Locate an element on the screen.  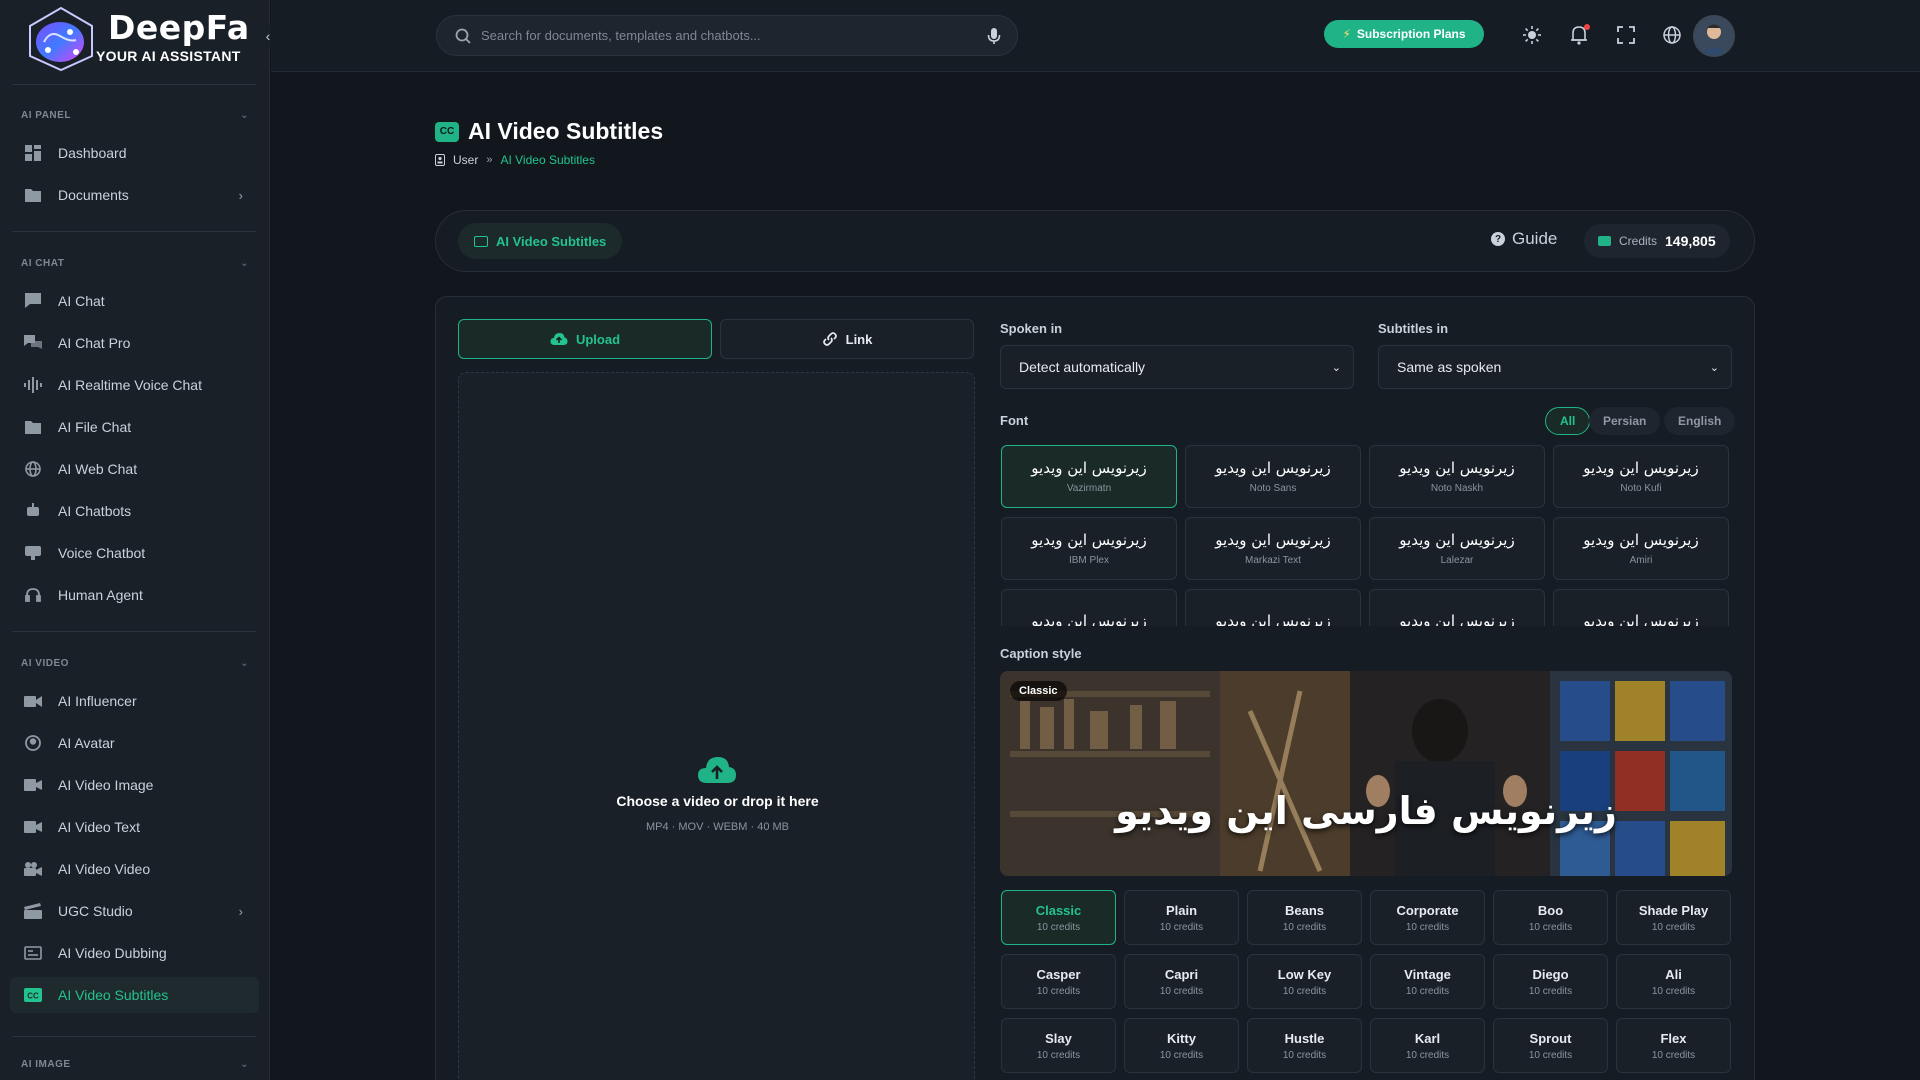
search-input is located at coordinates (734, 35).